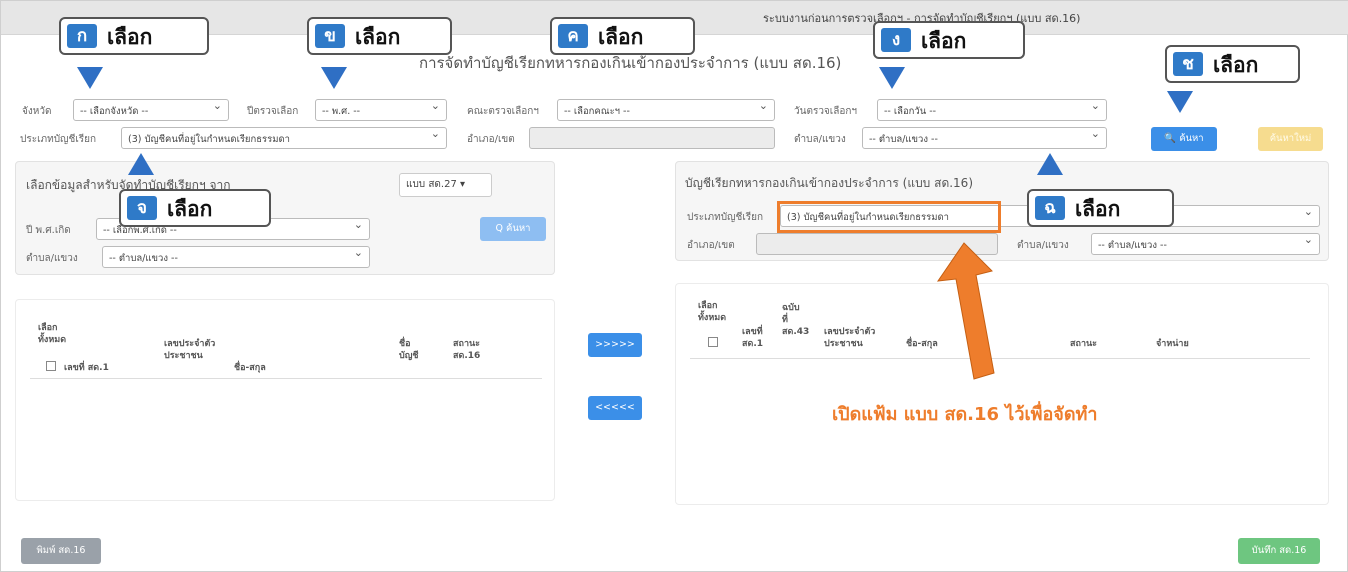 The image size is (1348, 572). Describe the element at coordinates (409, 350) in the screenshot. I see `left-col-list: ชื่อ บัญชี` at that location.